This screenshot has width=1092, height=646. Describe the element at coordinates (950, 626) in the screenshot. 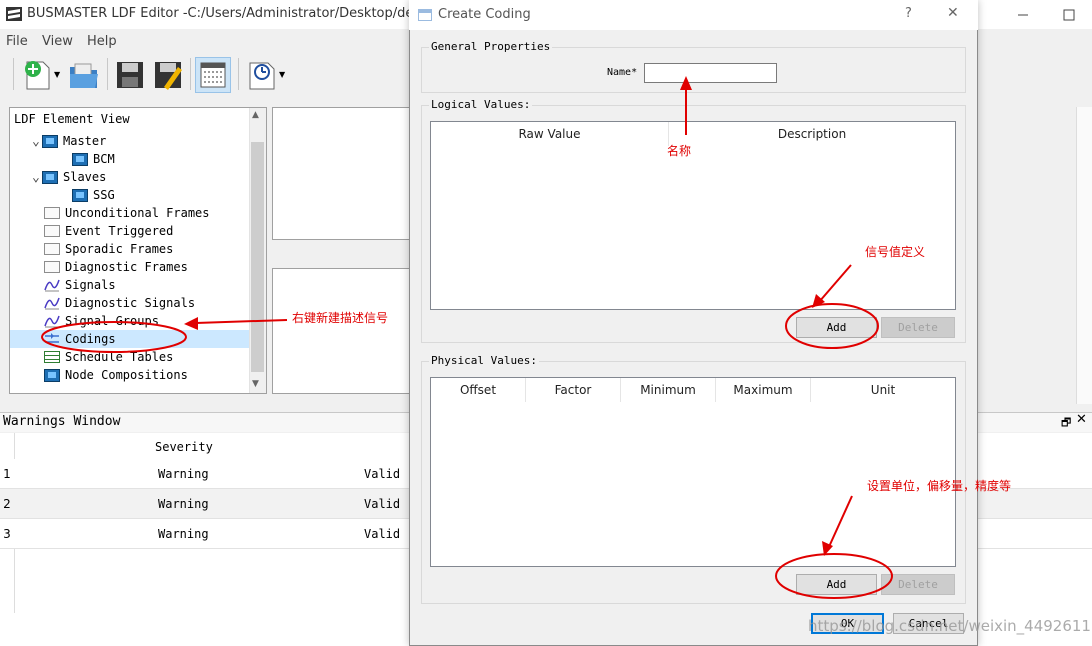

I see `watermark-text: https://blog.csdn.net/weixin_44926112` at that location.